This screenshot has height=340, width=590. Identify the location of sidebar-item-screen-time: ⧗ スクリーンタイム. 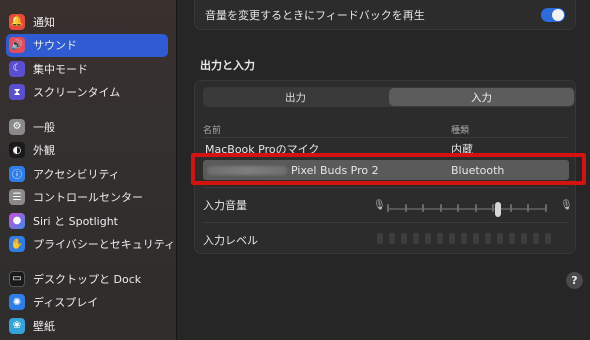
(87, 93).